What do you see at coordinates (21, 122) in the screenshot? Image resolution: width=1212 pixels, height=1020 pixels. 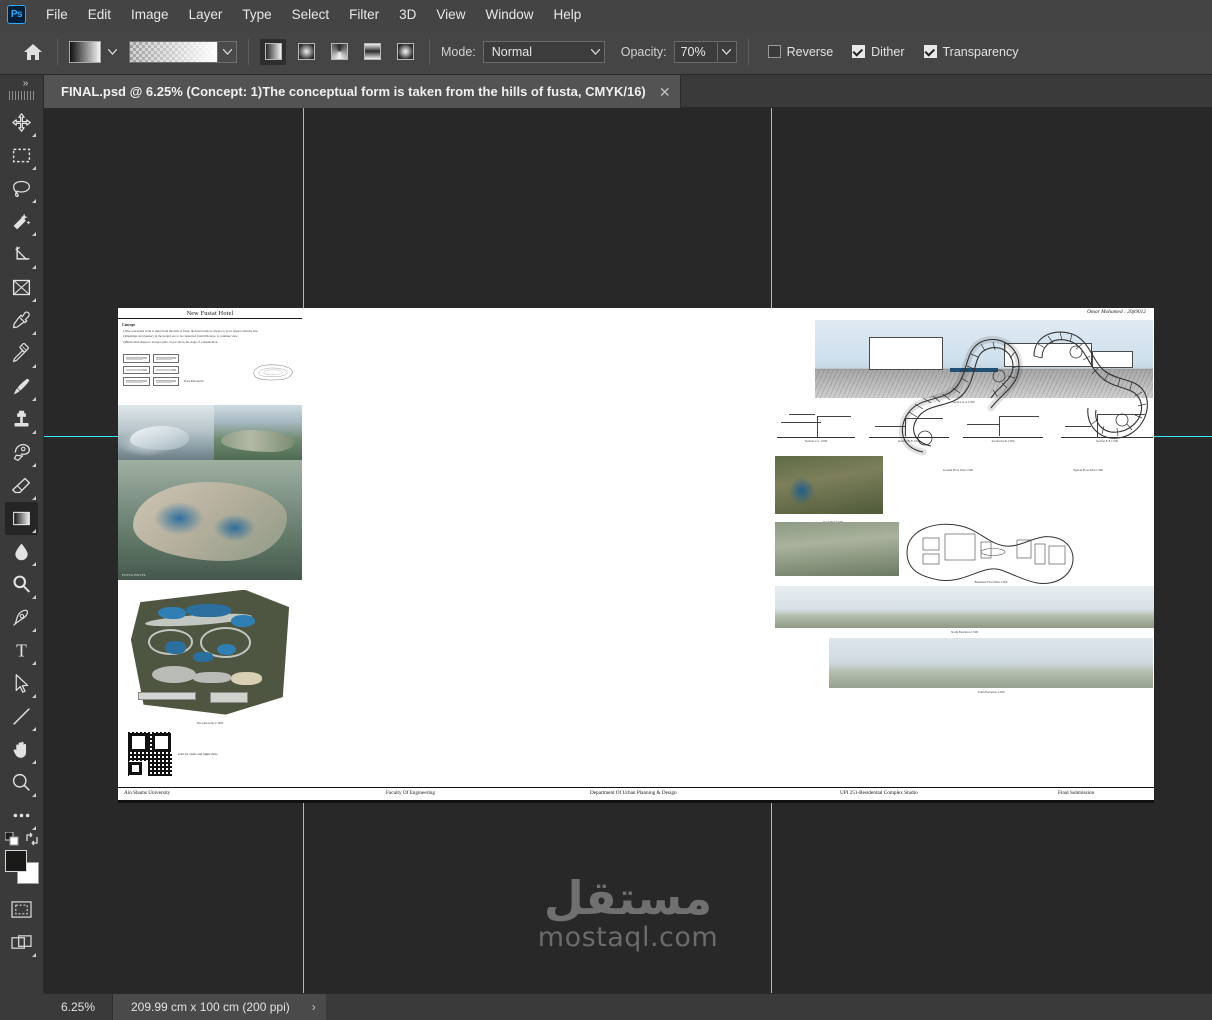 I see `move-tool` at bounding box center [21, 122].